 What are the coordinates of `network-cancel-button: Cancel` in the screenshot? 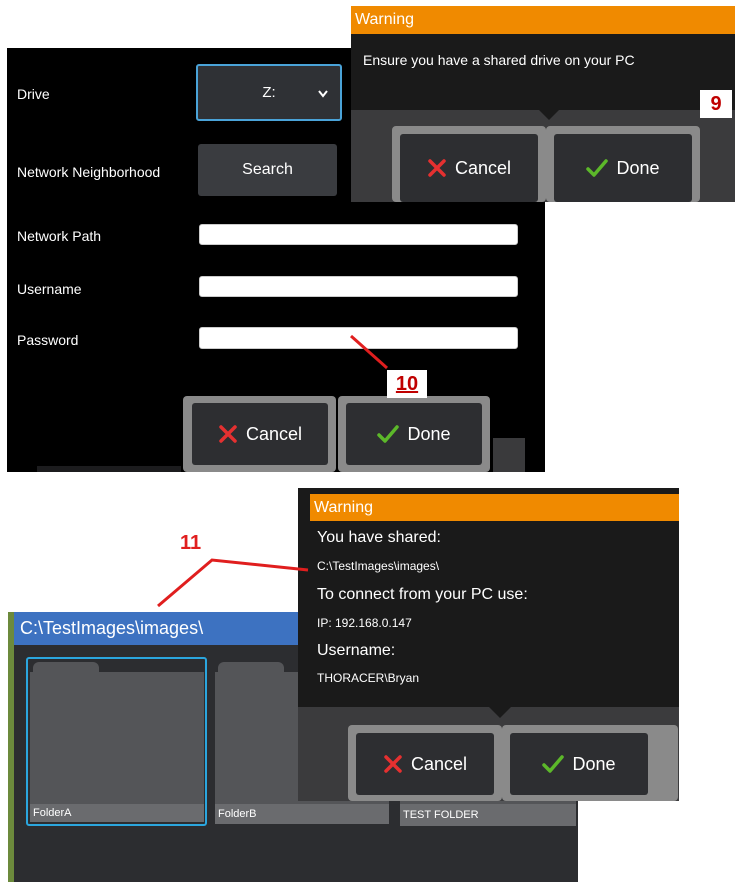 It's located at (260, 434).